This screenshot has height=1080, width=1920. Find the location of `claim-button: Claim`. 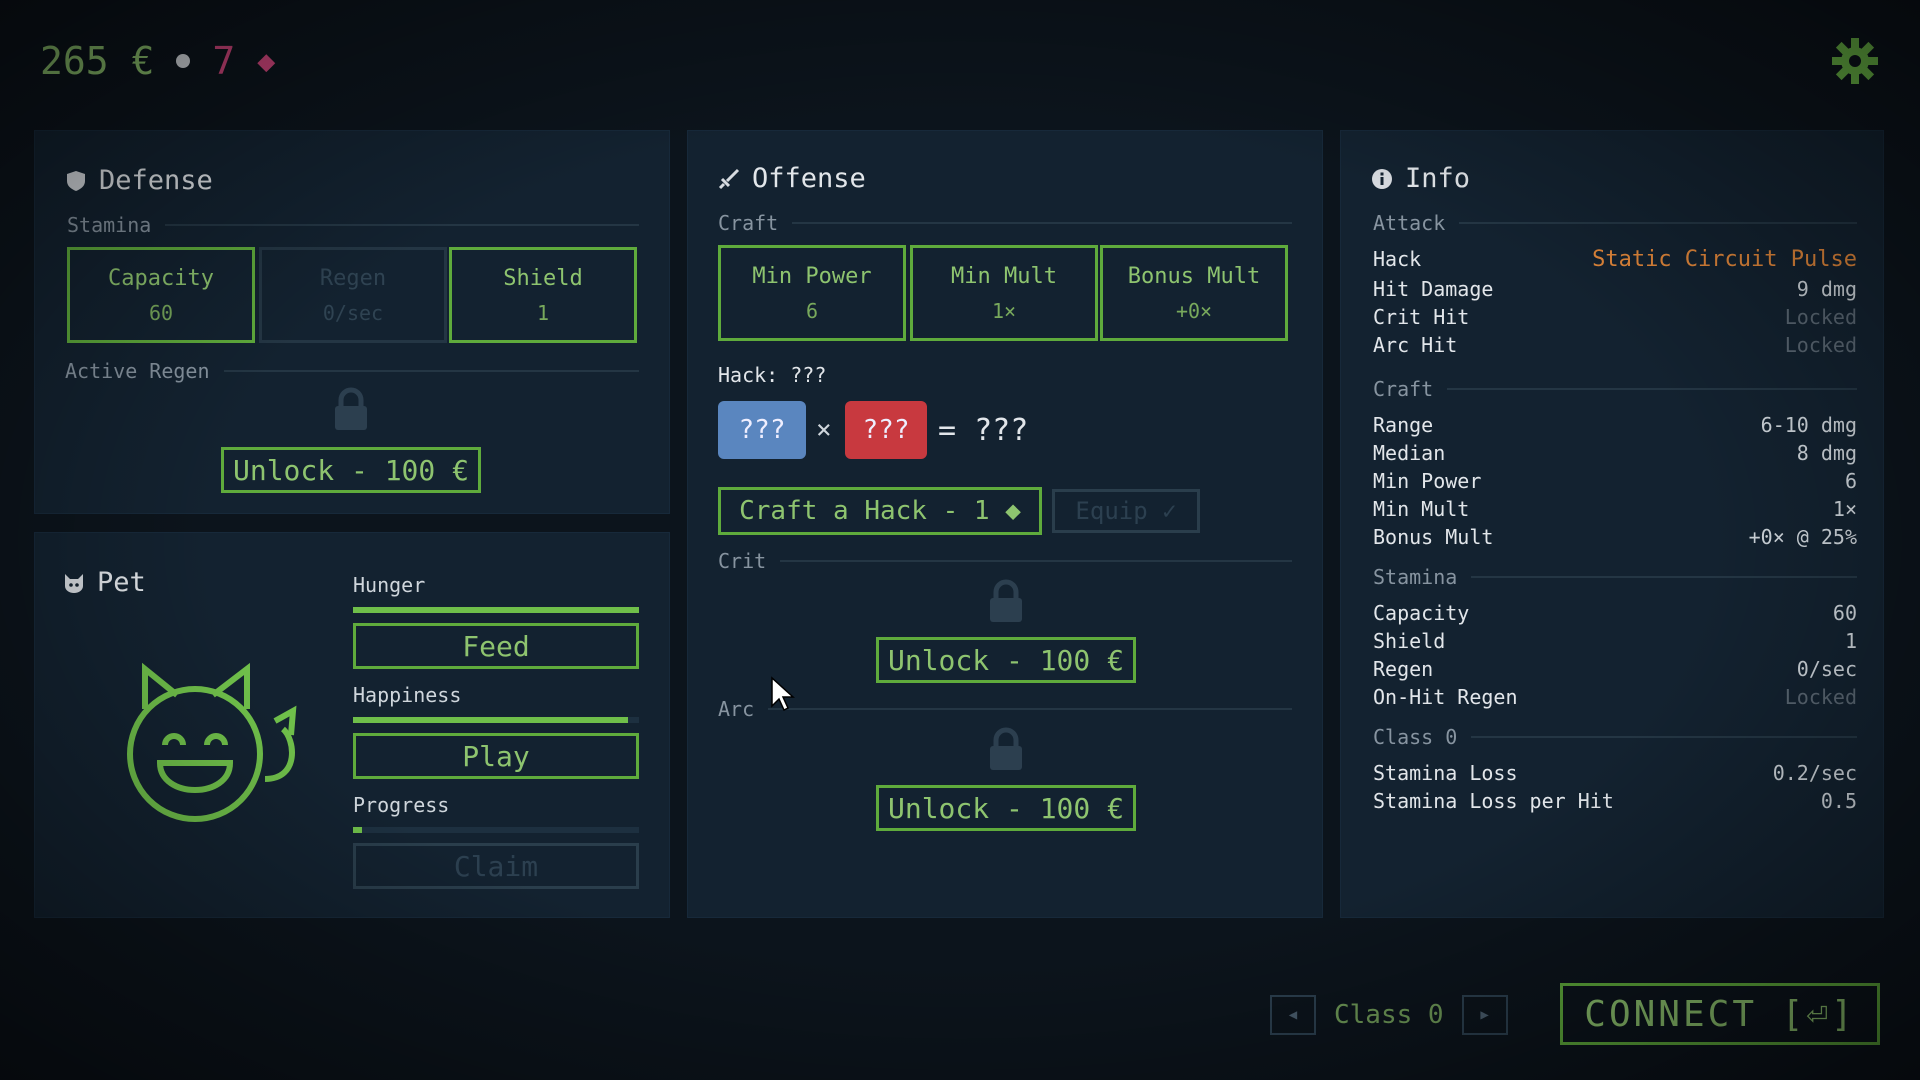

claim-button: Claim is located at coordinates (496, 866).